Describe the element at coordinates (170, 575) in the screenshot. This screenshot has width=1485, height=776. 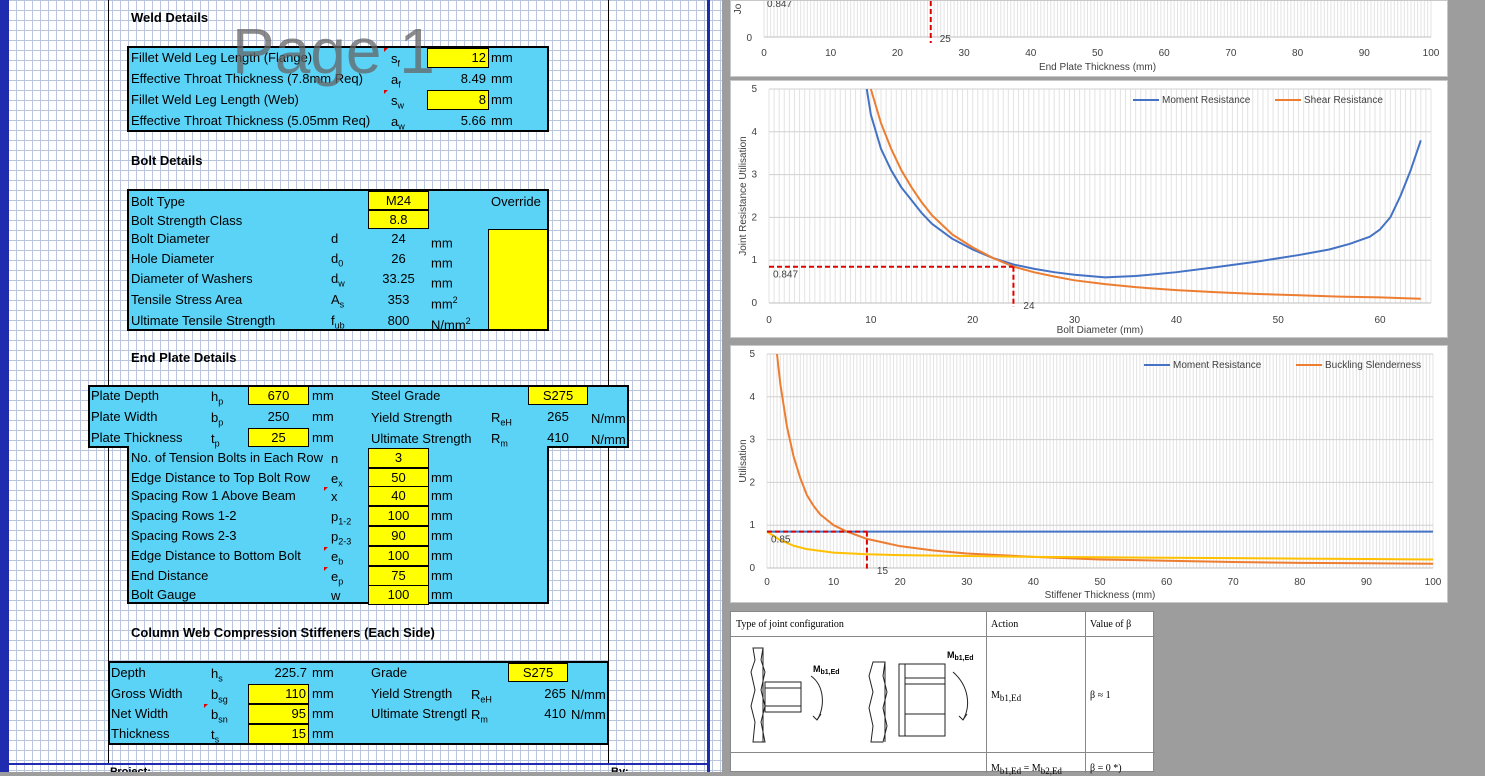
I see `plate-row-label: End Distance` at that location.